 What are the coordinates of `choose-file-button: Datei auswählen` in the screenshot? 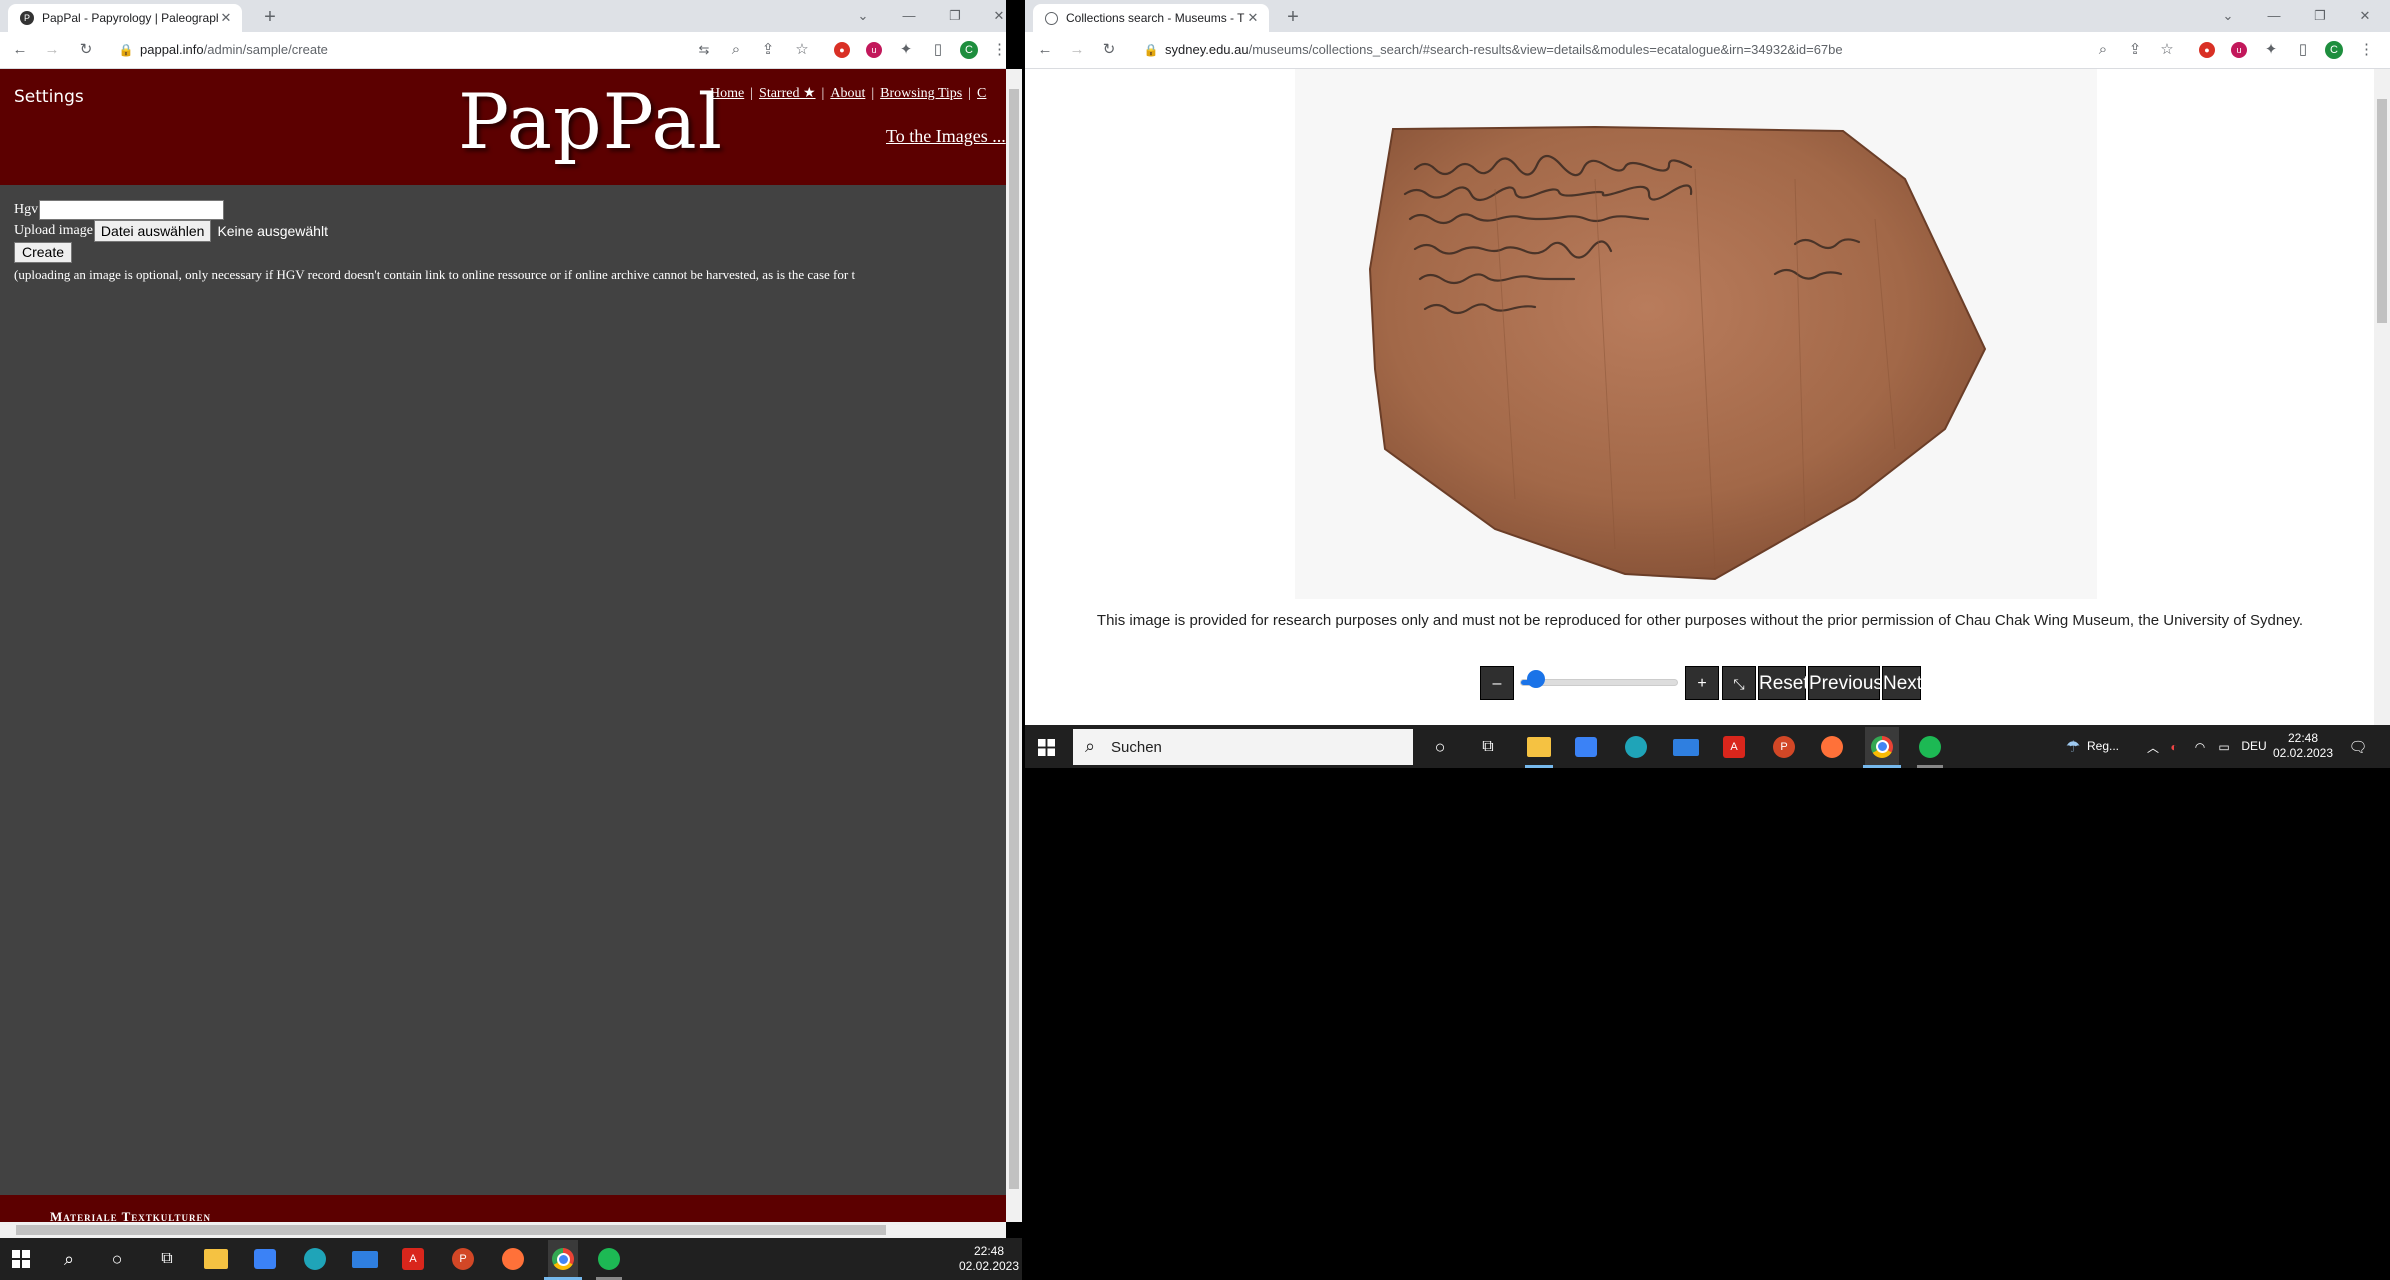 It's located at (152, 230).